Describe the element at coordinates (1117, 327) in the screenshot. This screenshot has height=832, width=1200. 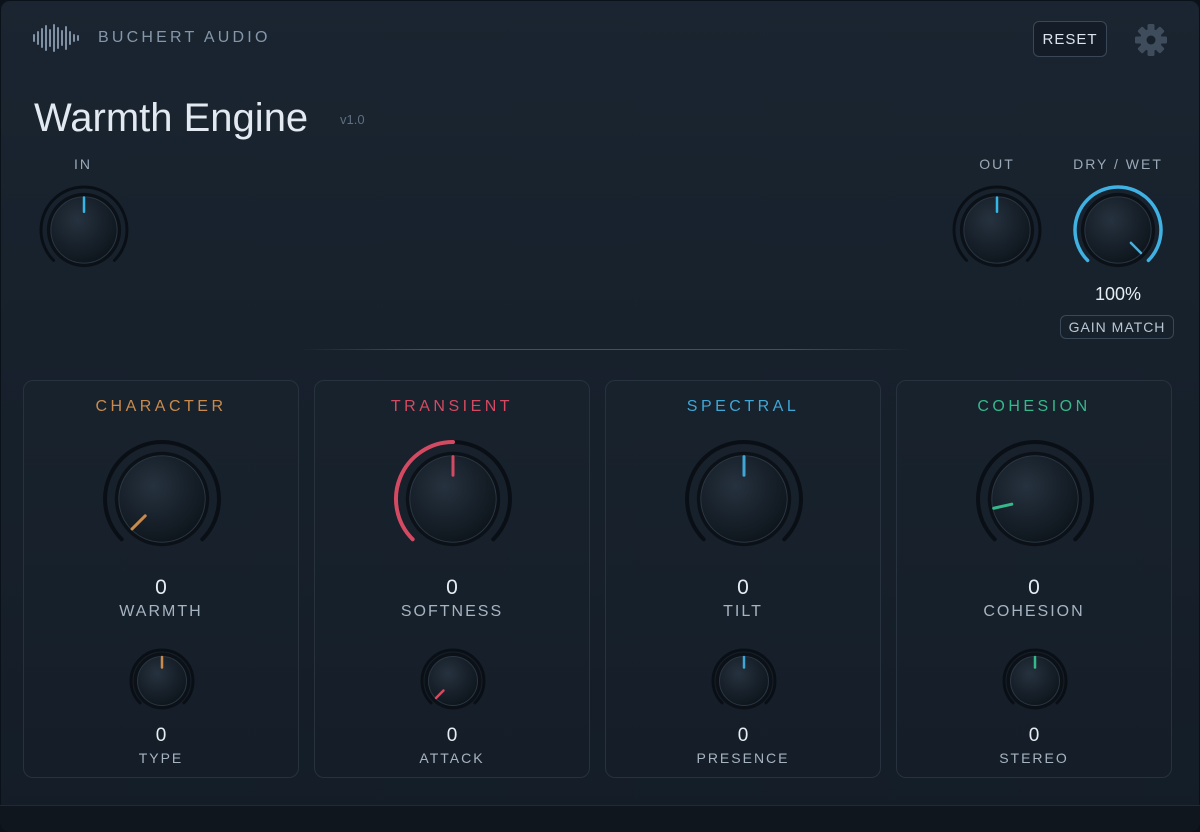
I see `gain-match-button: GAIN MATCH` at that location.